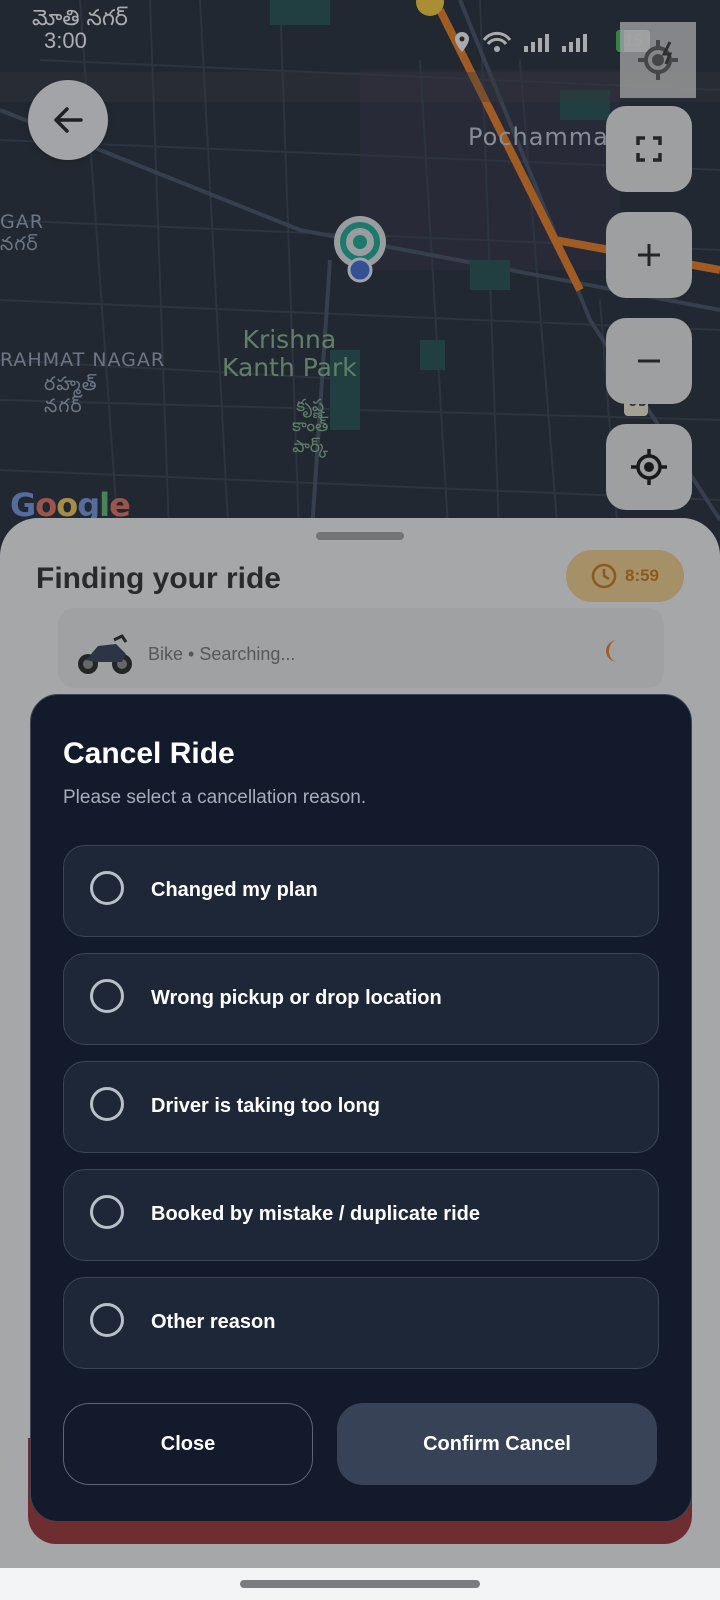  What do you see at coordinates (149, 753) in the screenshot?
I see `dialog-title: Cancel Ride` at bounding box center [149, 753].